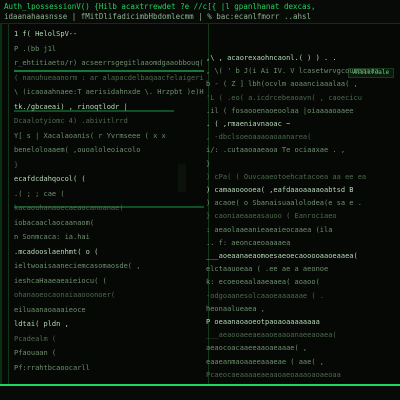  What do you see at coordinates (77, 266) in the screenshot?
I see `left-code-line: ieltwoaisaaneciemcasomaosde( ,` at bounding box center [77, 266].